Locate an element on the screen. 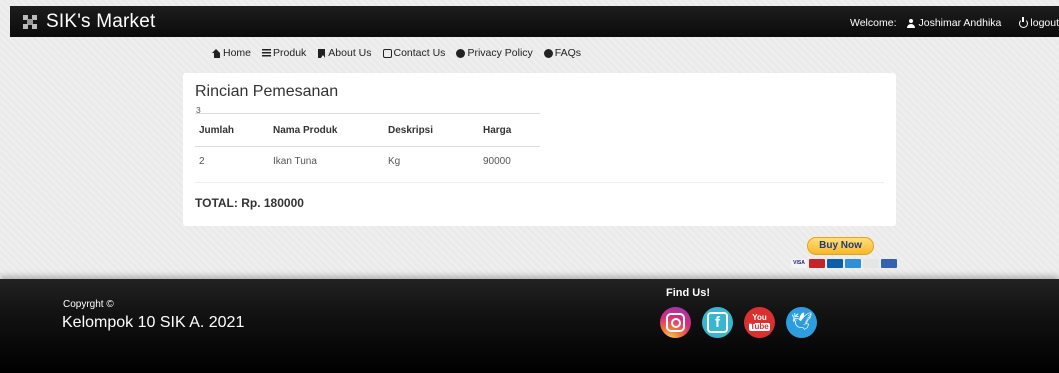  cell-jumlah: 2 is located at coordinates (232, 161).